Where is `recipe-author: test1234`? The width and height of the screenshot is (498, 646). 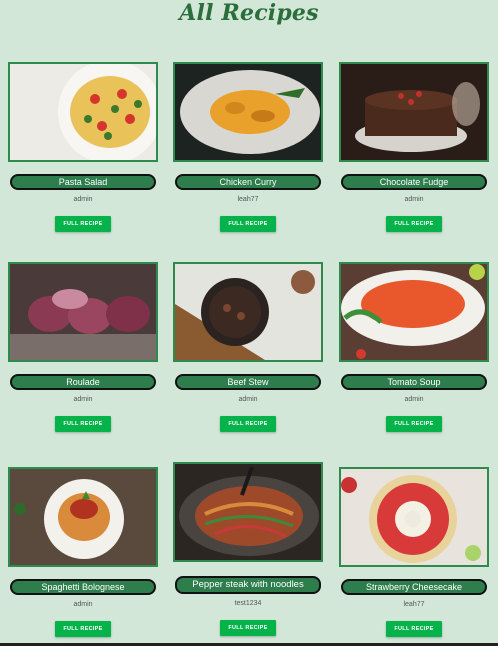 recipe-author: test1234 is located at coordinates (248, 603).